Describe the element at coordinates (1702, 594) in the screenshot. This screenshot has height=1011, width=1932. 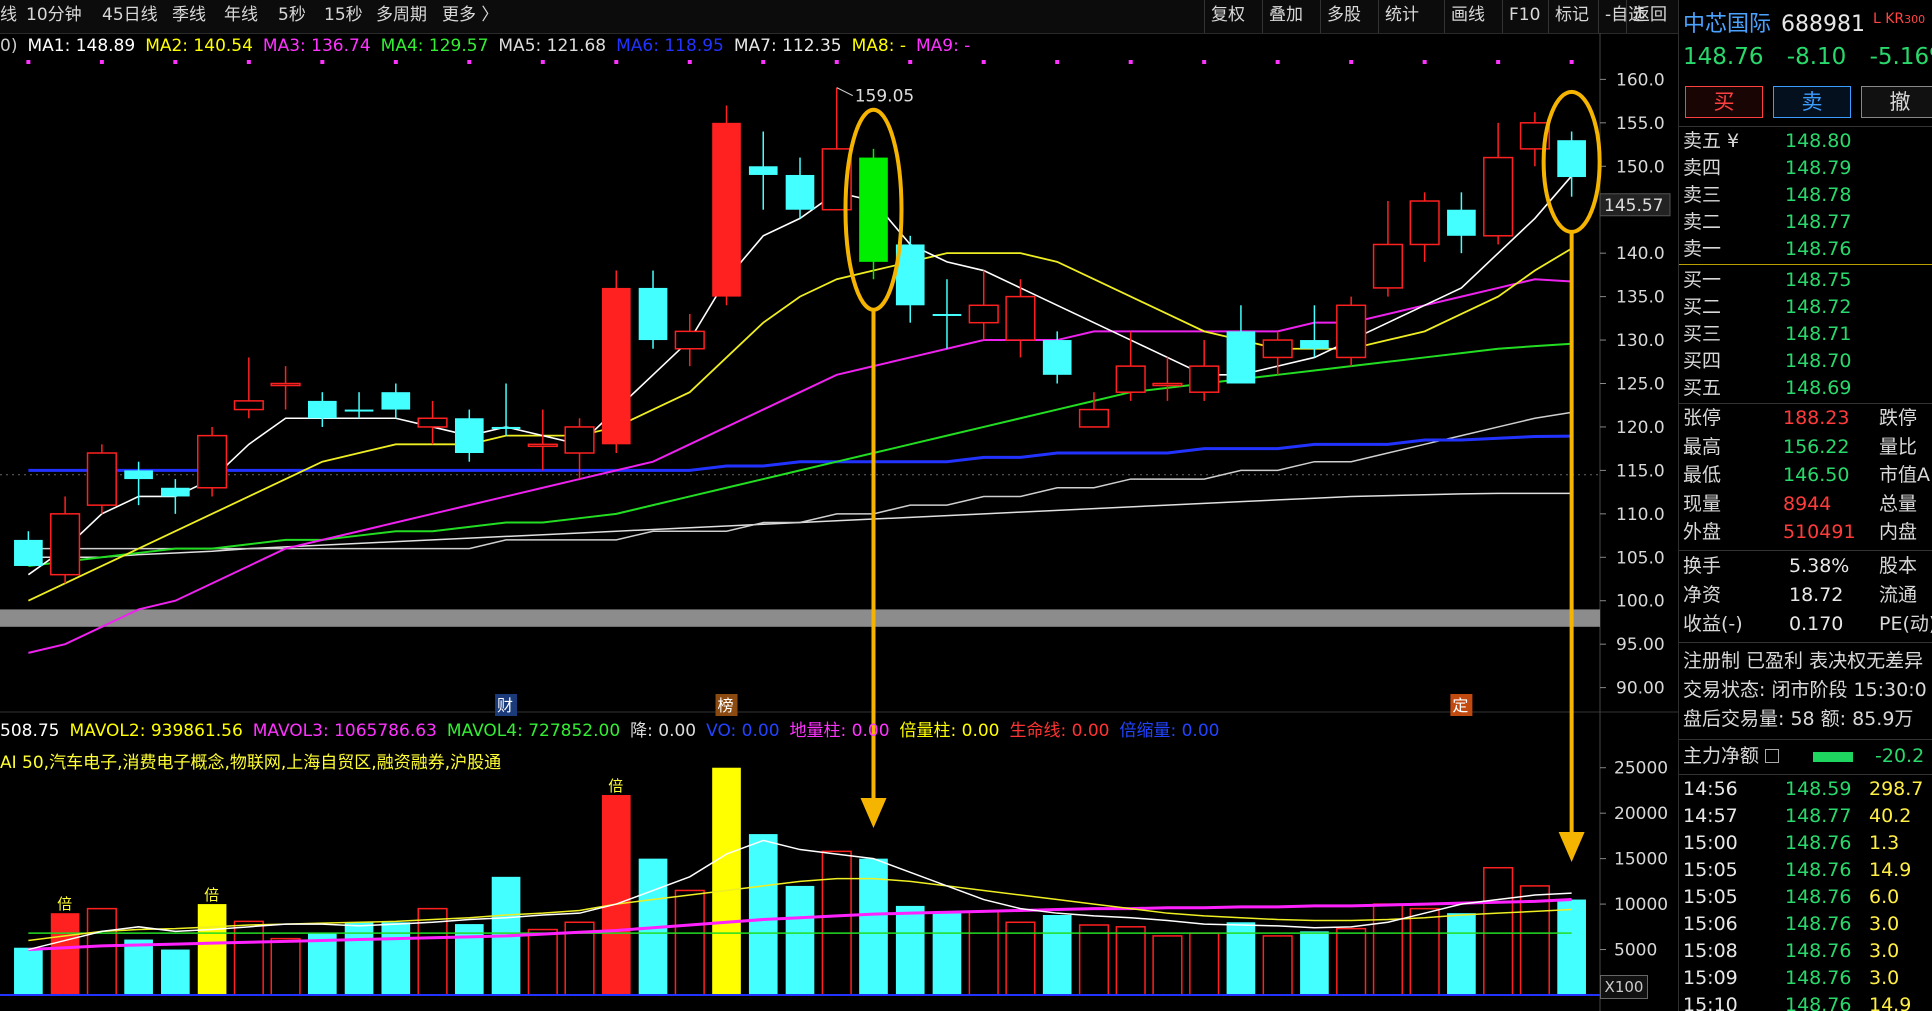
I see `stat-label: 净资` at that location.